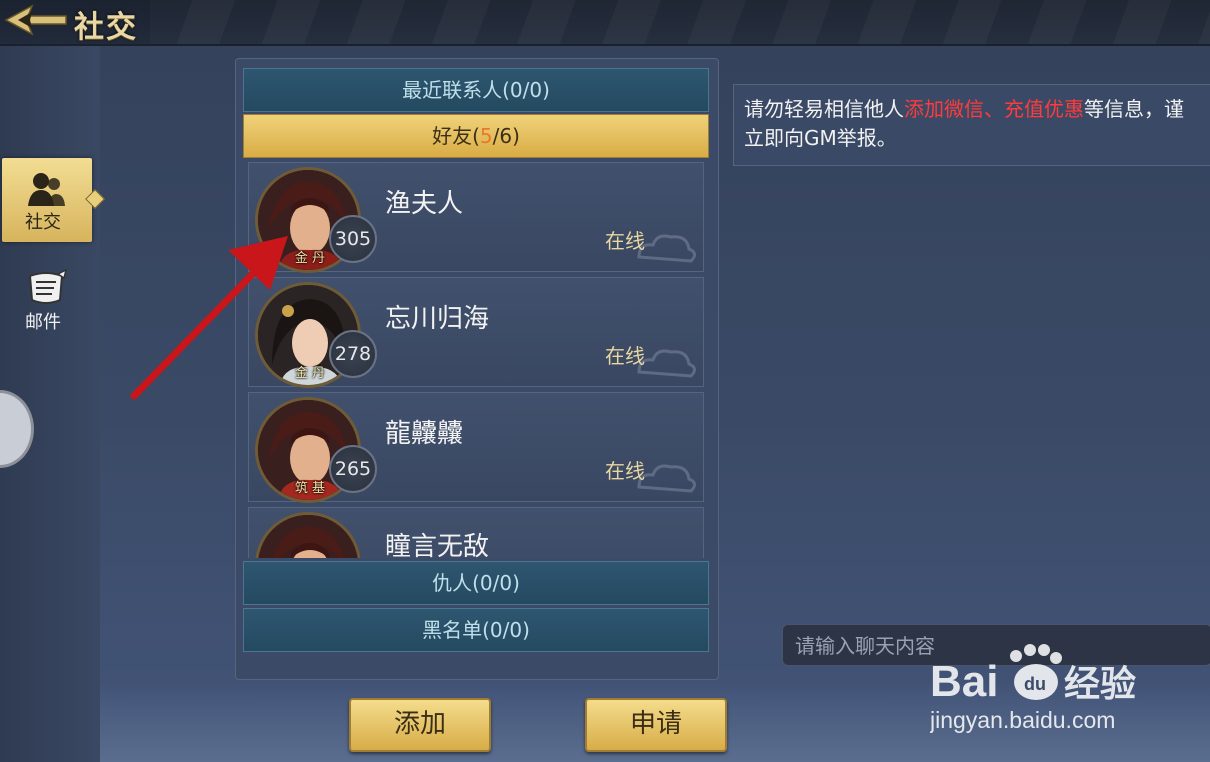 Image resolution: width=1210 pixels, height=762 pixels. I want to click on notice-text-3: 立即向GM举报。, so click(820, 138).